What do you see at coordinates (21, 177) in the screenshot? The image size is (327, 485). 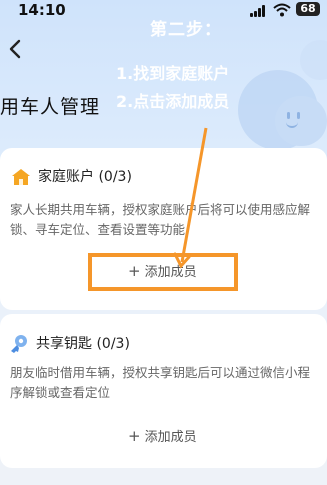 I see `home-icon` at bounding box center [21, 177].